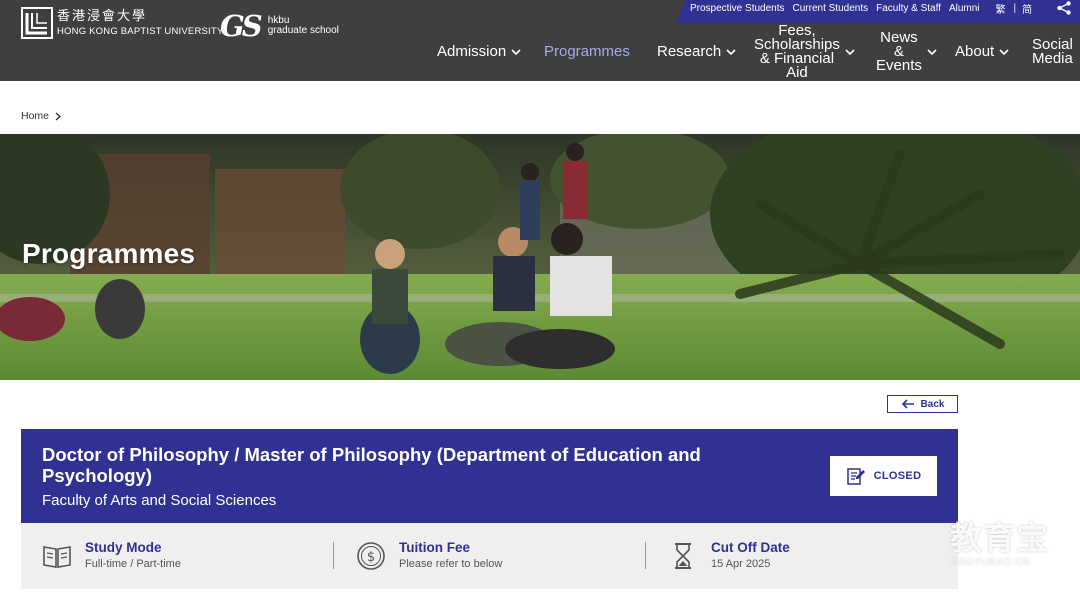 This screenshot has width=1080, height=593. I want to click on chevron-right-icon, so click(58, 116).